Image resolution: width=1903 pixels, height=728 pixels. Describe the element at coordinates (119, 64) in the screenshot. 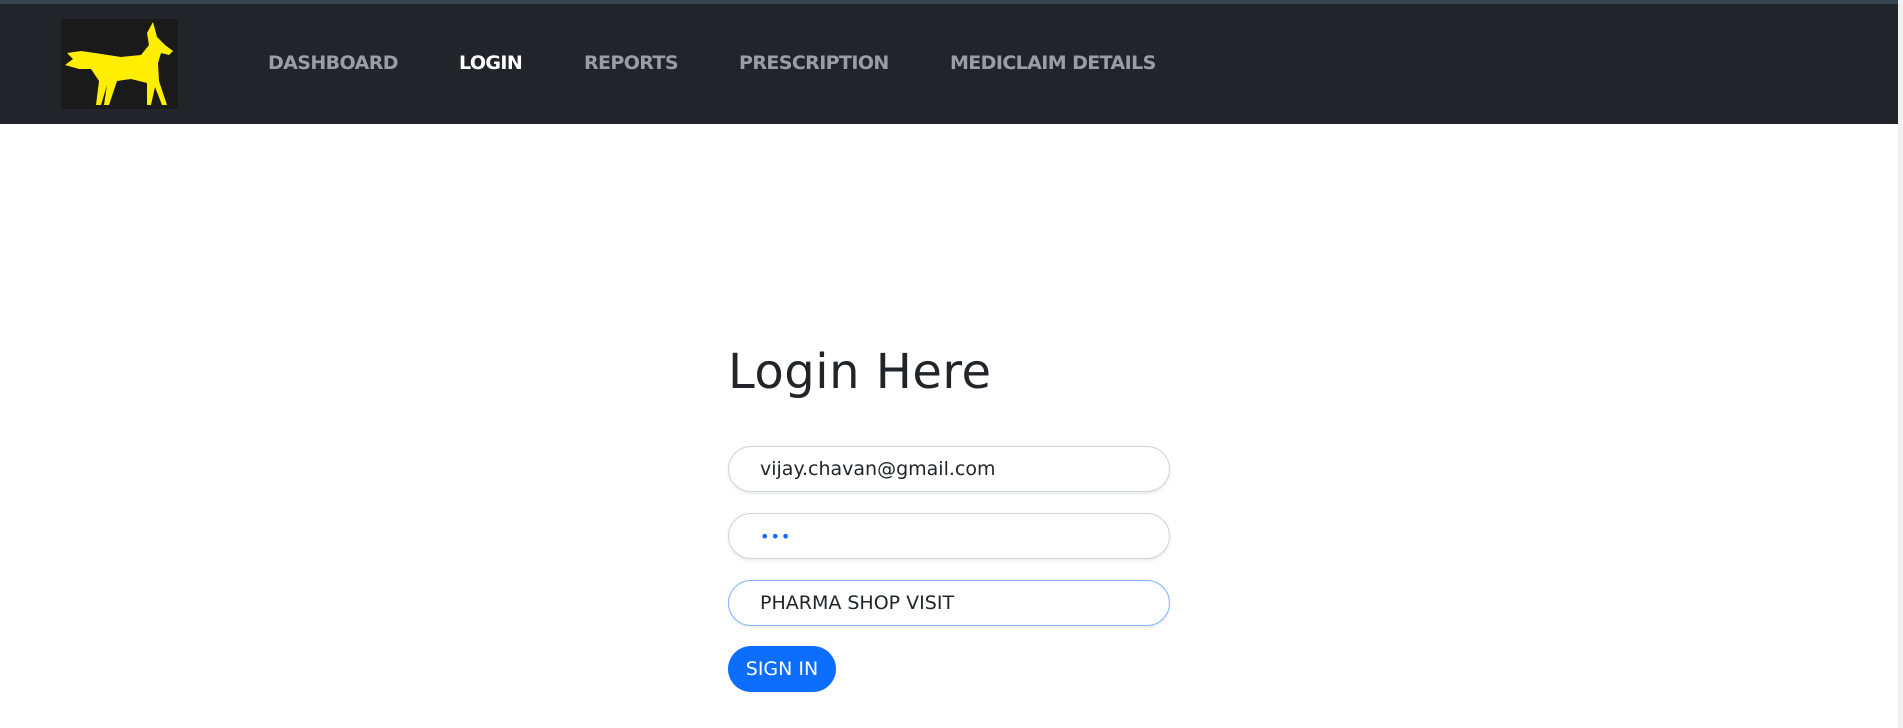

I see `fox-logo-icon` at that location.